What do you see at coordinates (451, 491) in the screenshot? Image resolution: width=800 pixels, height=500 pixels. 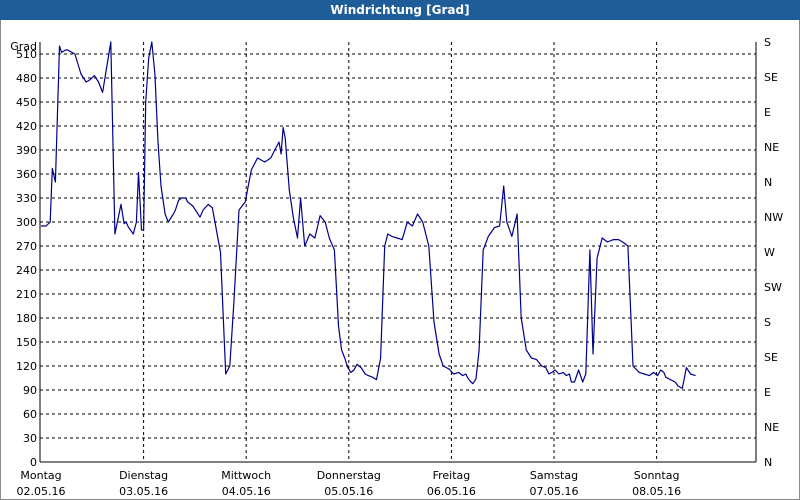 I see `x-tick-label-date: 06.05.16` at bounding box center [451, 491].